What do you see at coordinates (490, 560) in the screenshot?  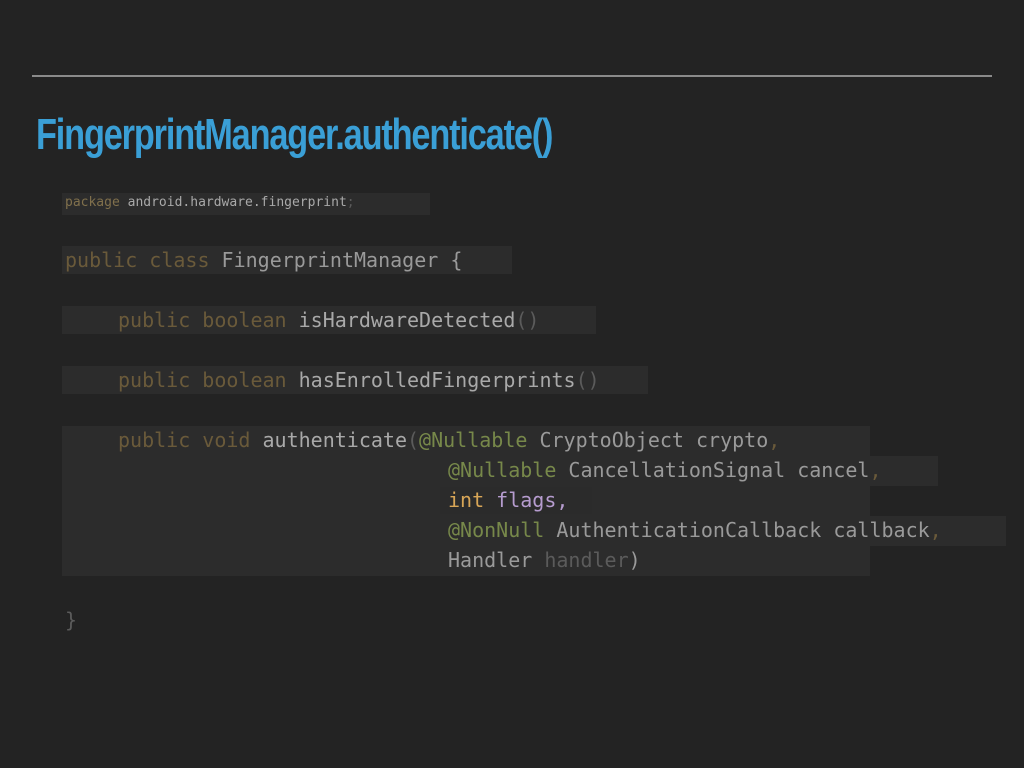 I see `code-type: Handler` at bounding box center [490, 560].